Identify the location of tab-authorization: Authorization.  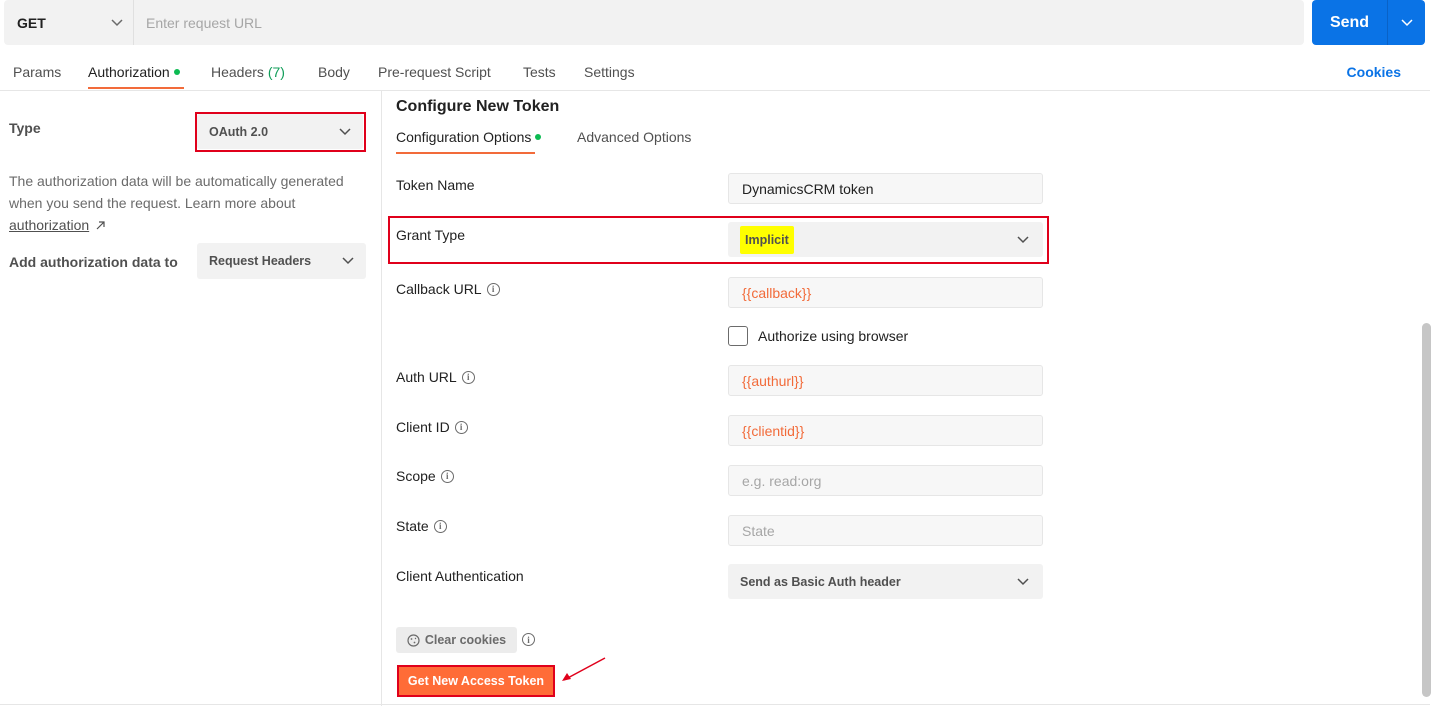
(134, 72).